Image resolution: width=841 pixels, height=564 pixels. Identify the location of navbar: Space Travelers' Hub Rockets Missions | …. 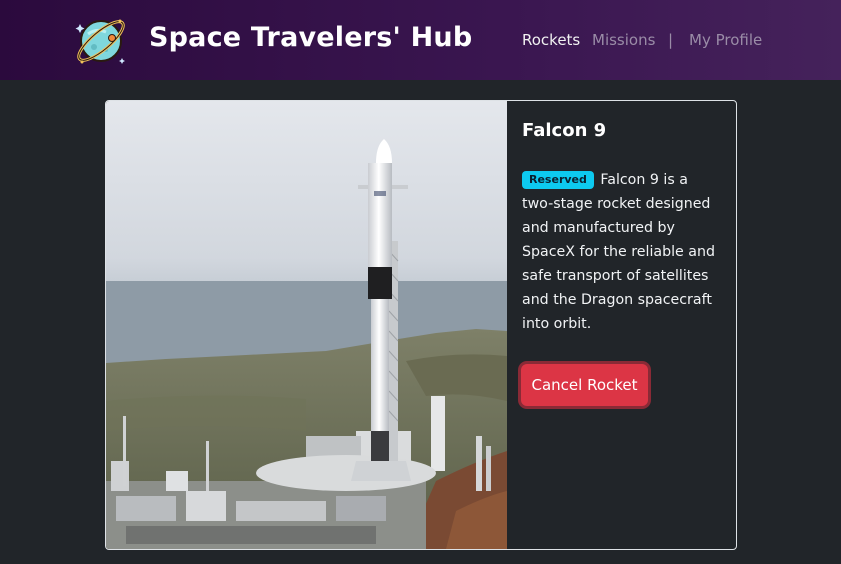
(420, 40).